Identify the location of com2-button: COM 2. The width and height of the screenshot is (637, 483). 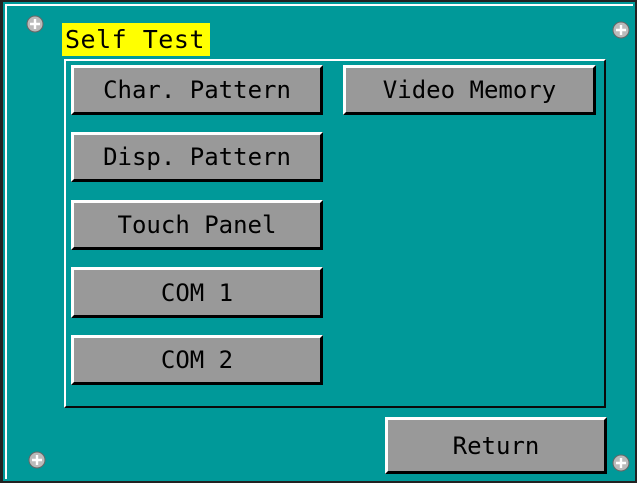
(197, 360).